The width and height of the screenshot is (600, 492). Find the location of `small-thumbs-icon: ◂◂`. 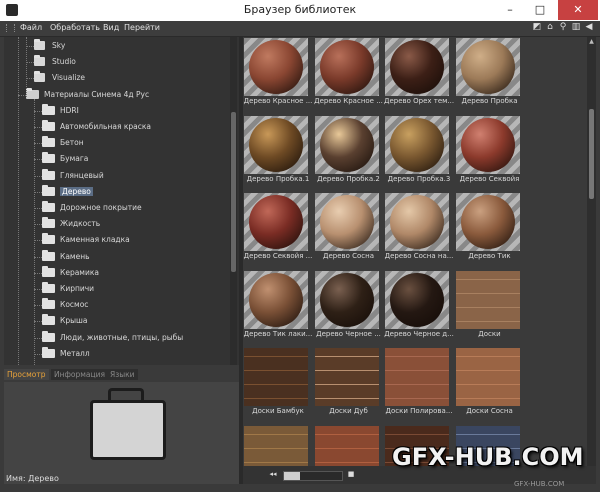

small-thumbs-icon: ◂◂ is located at coordinates (273, 474).